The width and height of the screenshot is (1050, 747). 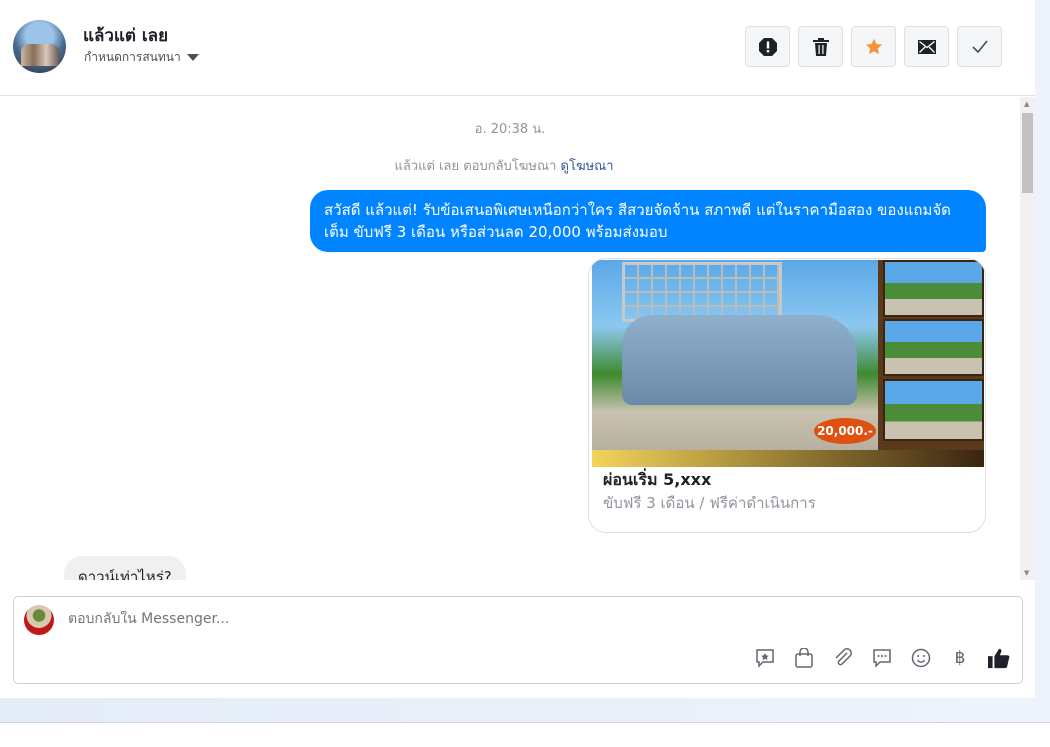 I want to click on shop-button, so click(x=804, y=658).